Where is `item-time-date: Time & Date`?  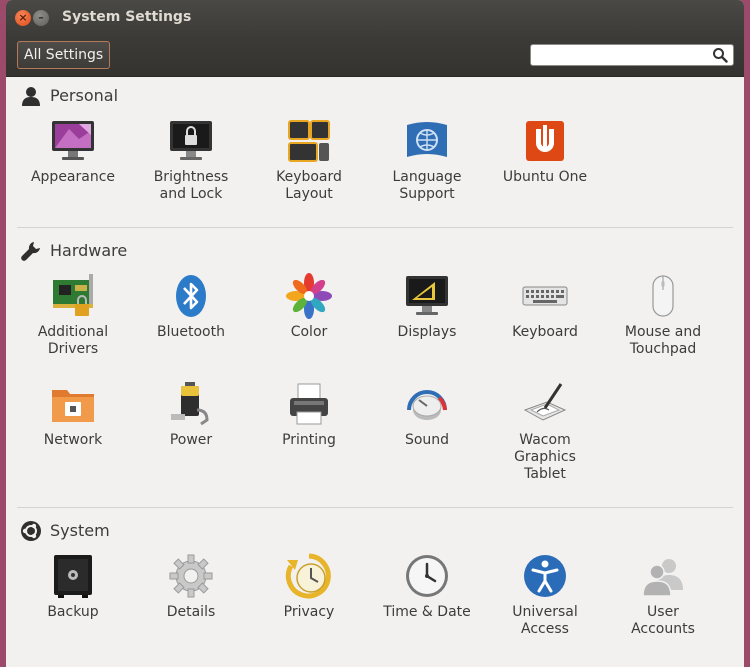 item-time-date: Time & Date is located at coordinates (427, 586).